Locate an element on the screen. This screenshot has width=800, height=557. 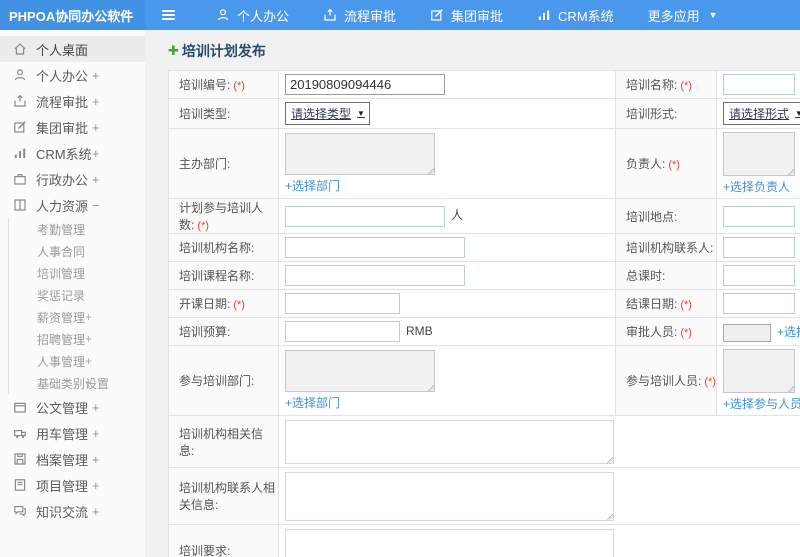
select-dept-link: +选择部门 is located at coordinates (312, 185).